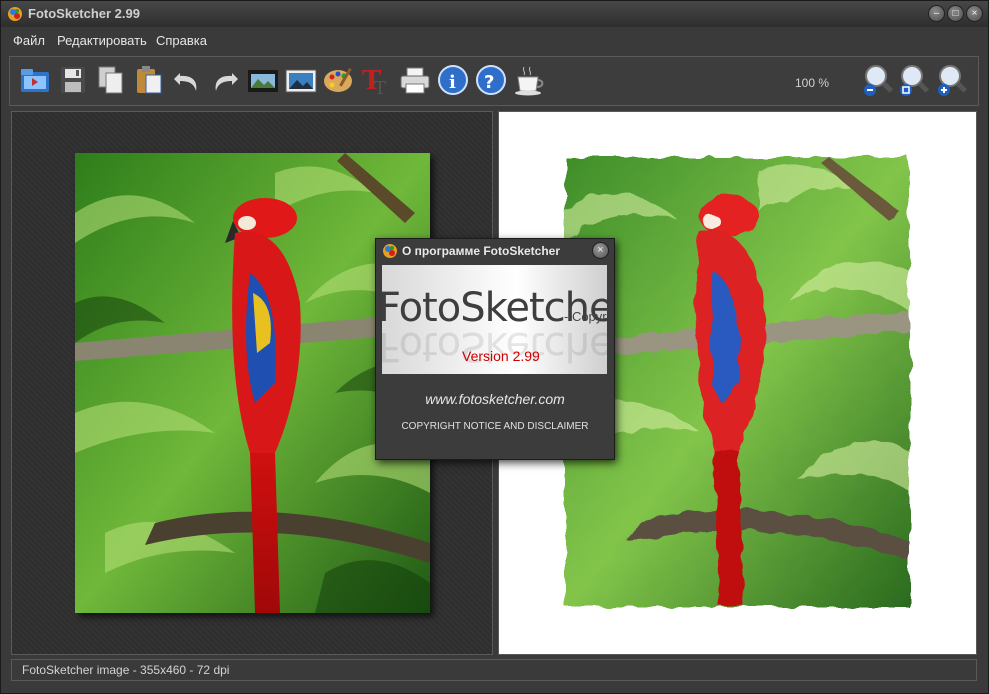 The image size is (989, 694). What do you see at coordinates (111, 80) in the screenshot?
I see `copy-icon` at bounding box center [111, 80].